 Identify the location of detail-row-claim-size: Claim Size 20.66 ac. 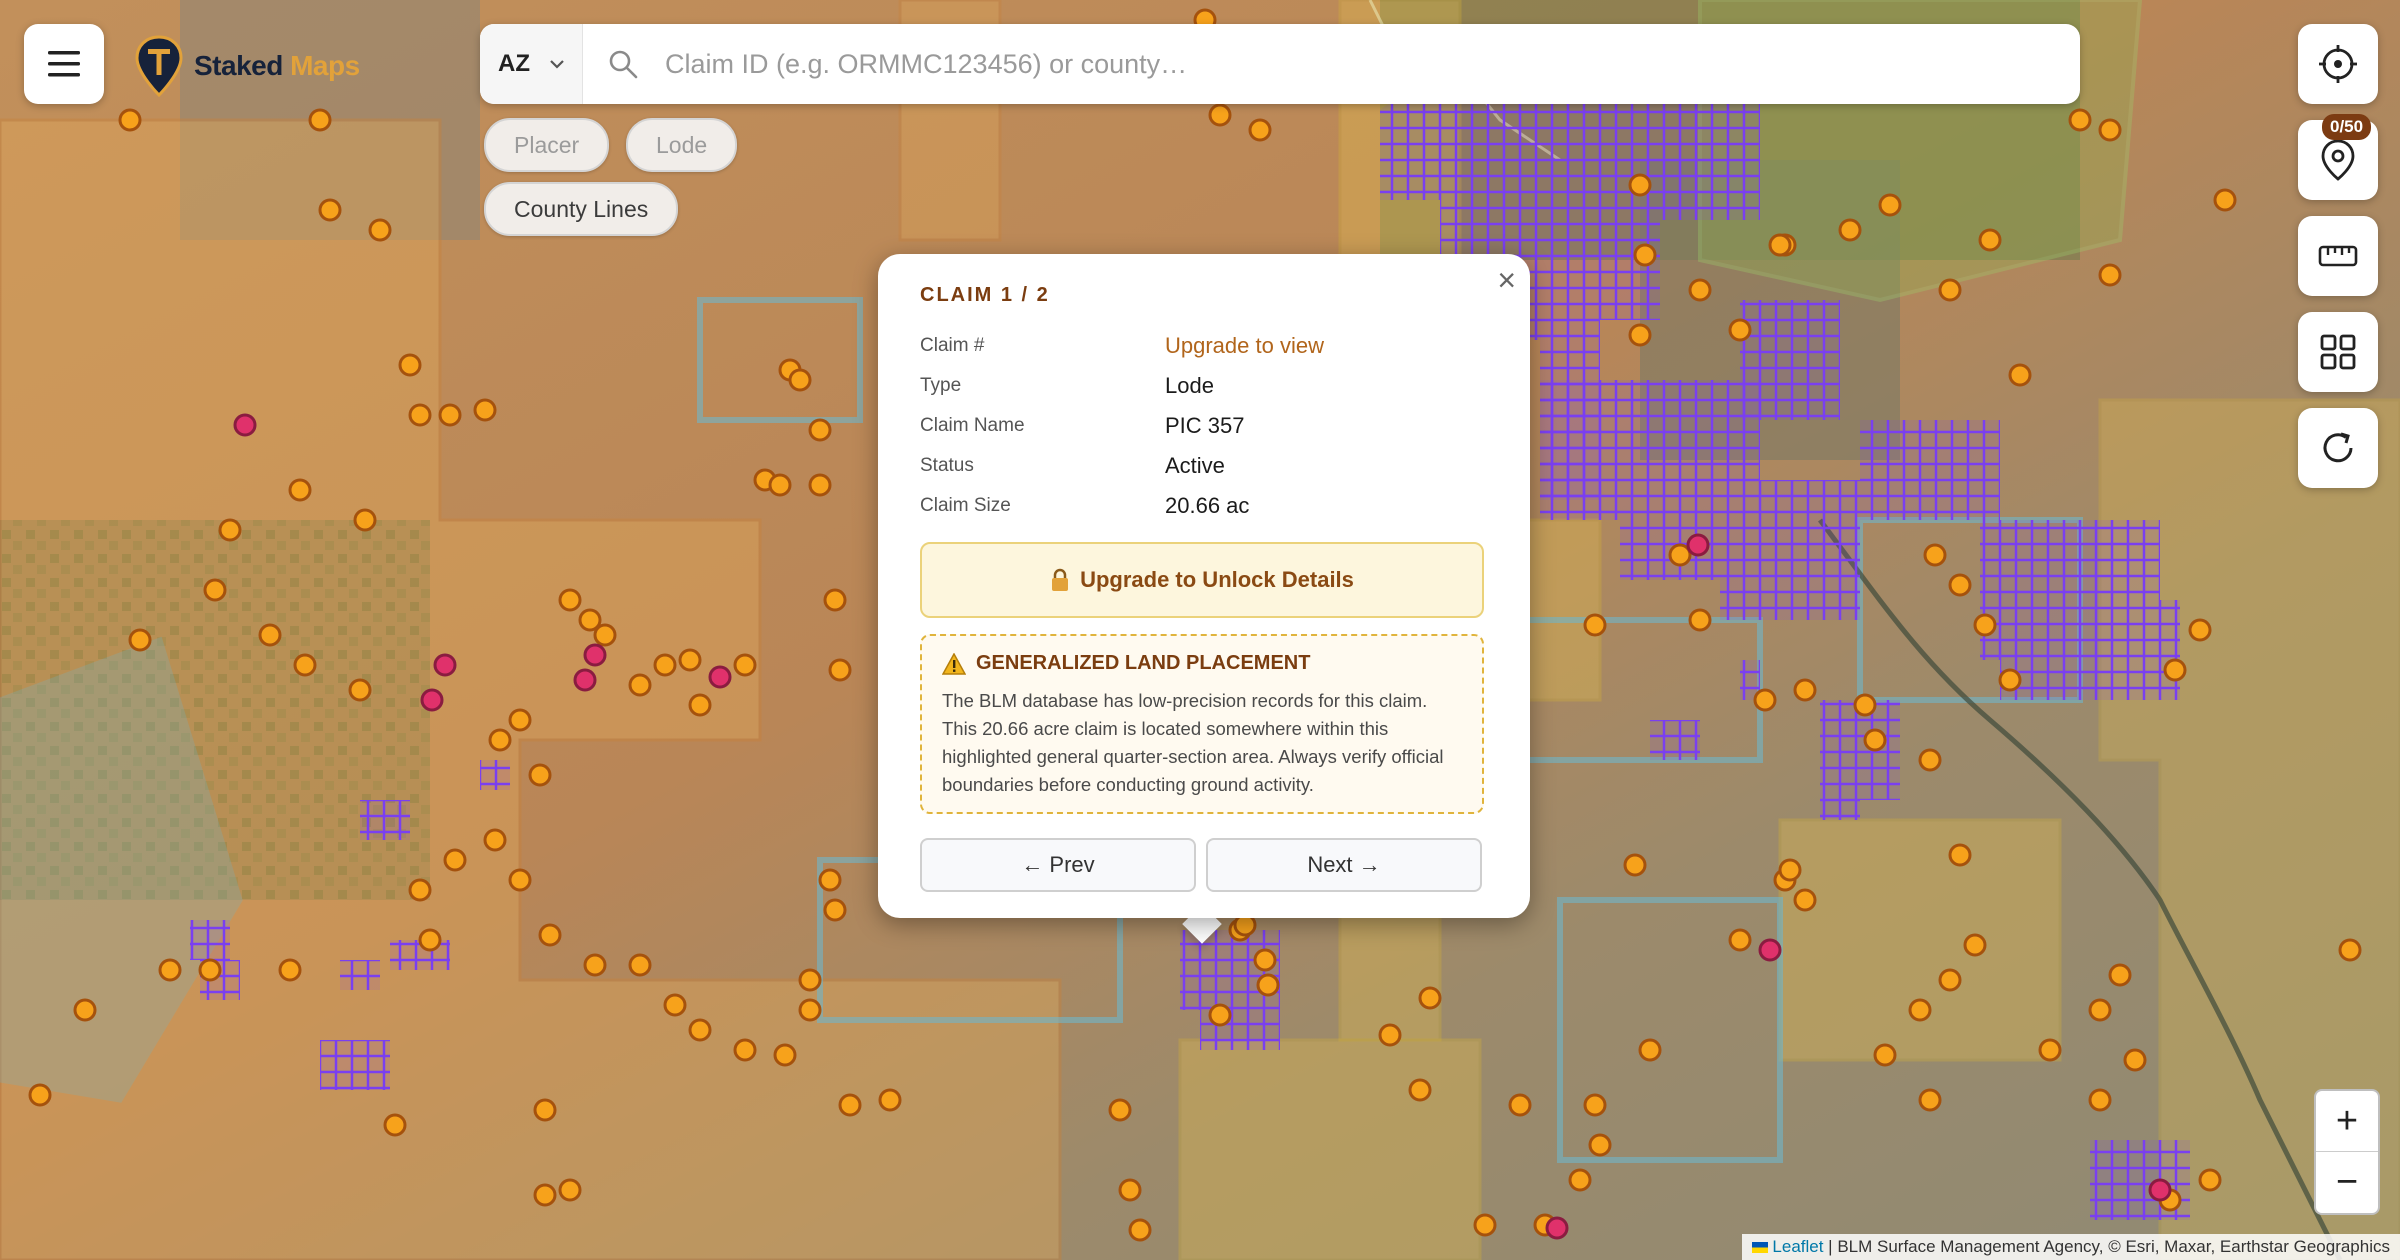
(1210, 506).